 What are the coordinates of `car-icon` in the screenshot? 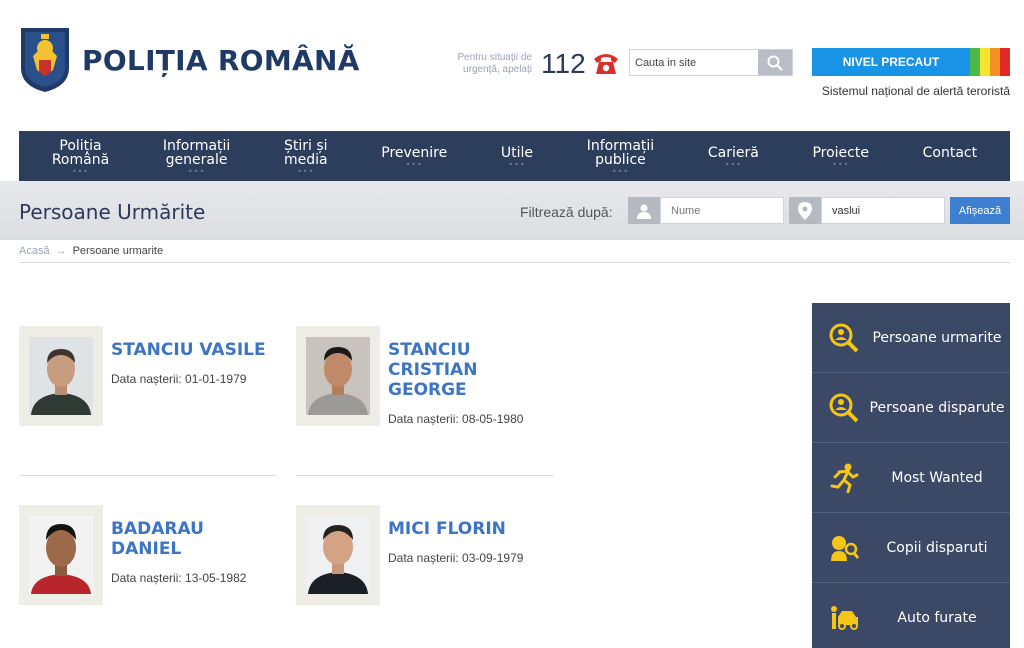 It's located at (844, 618).